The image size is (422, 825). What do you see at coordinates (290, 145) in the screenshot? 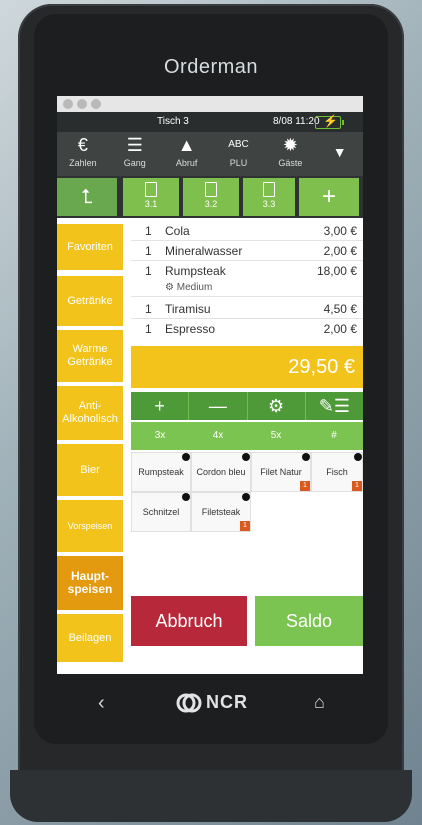
I see `guests-icon: ✹` at bounding box center [290, 145].